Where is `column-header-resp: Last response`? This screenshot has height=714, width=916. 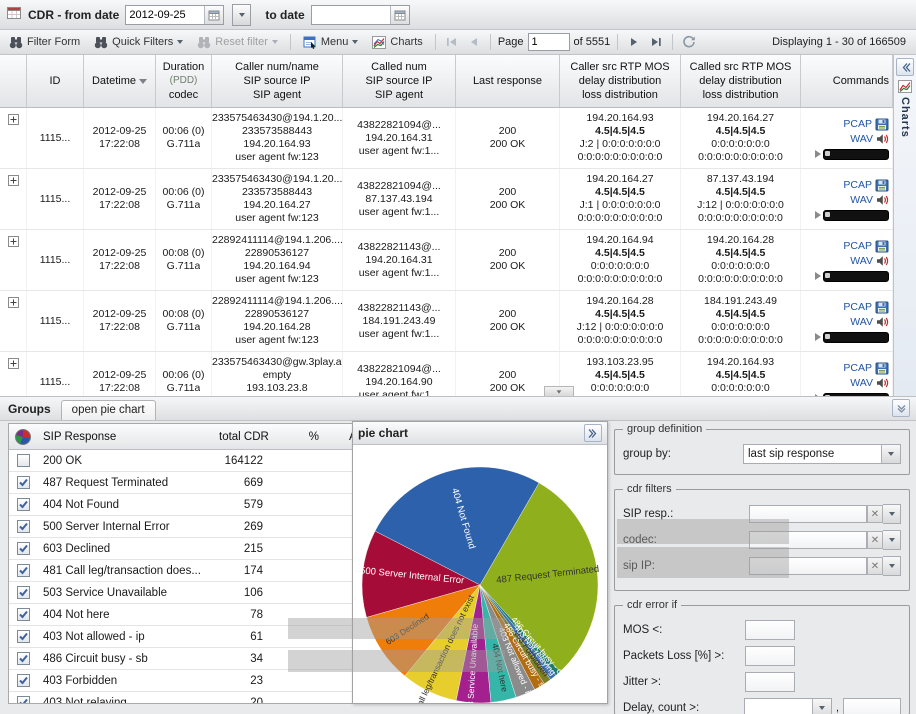
column-header-resp: Last response is located at coordinates (508, 81).